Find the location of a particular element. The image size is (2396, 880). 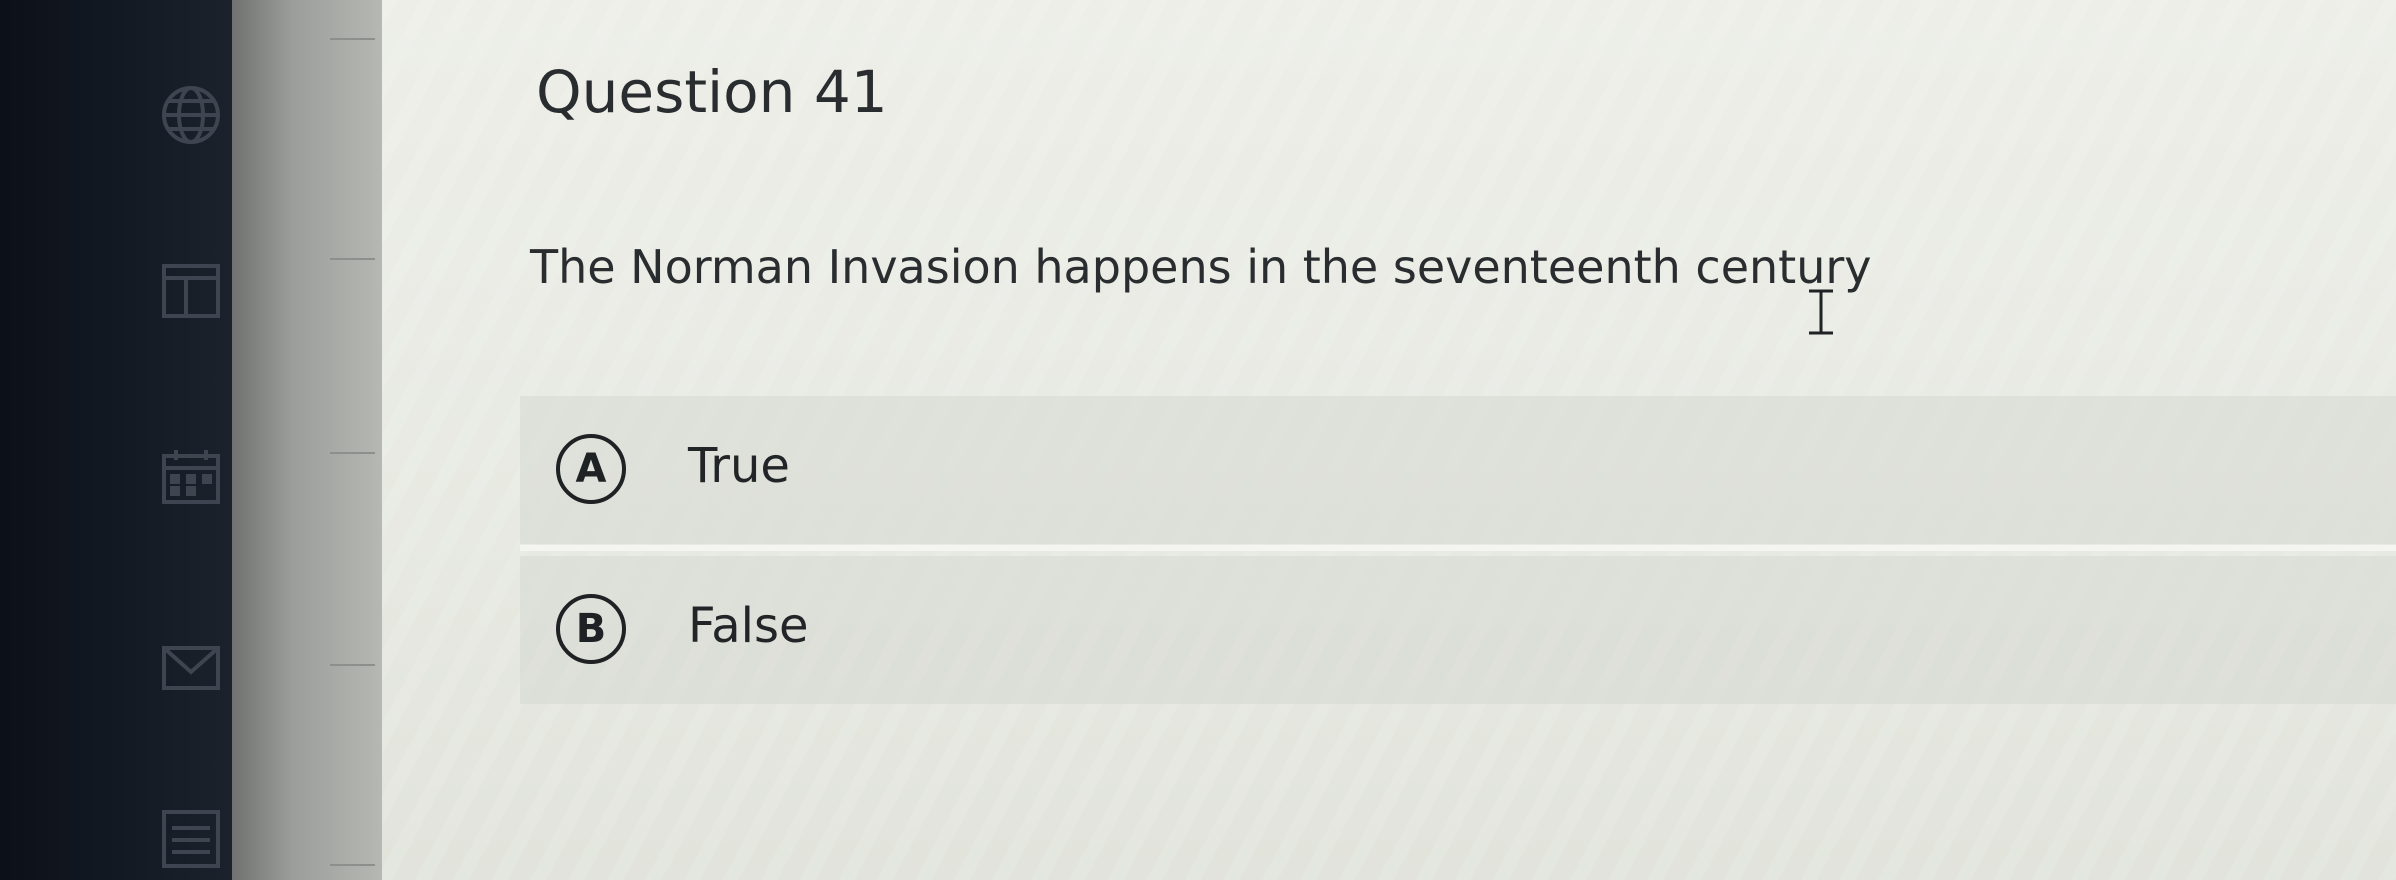

globe-icon is located at coordinates (191, 115).